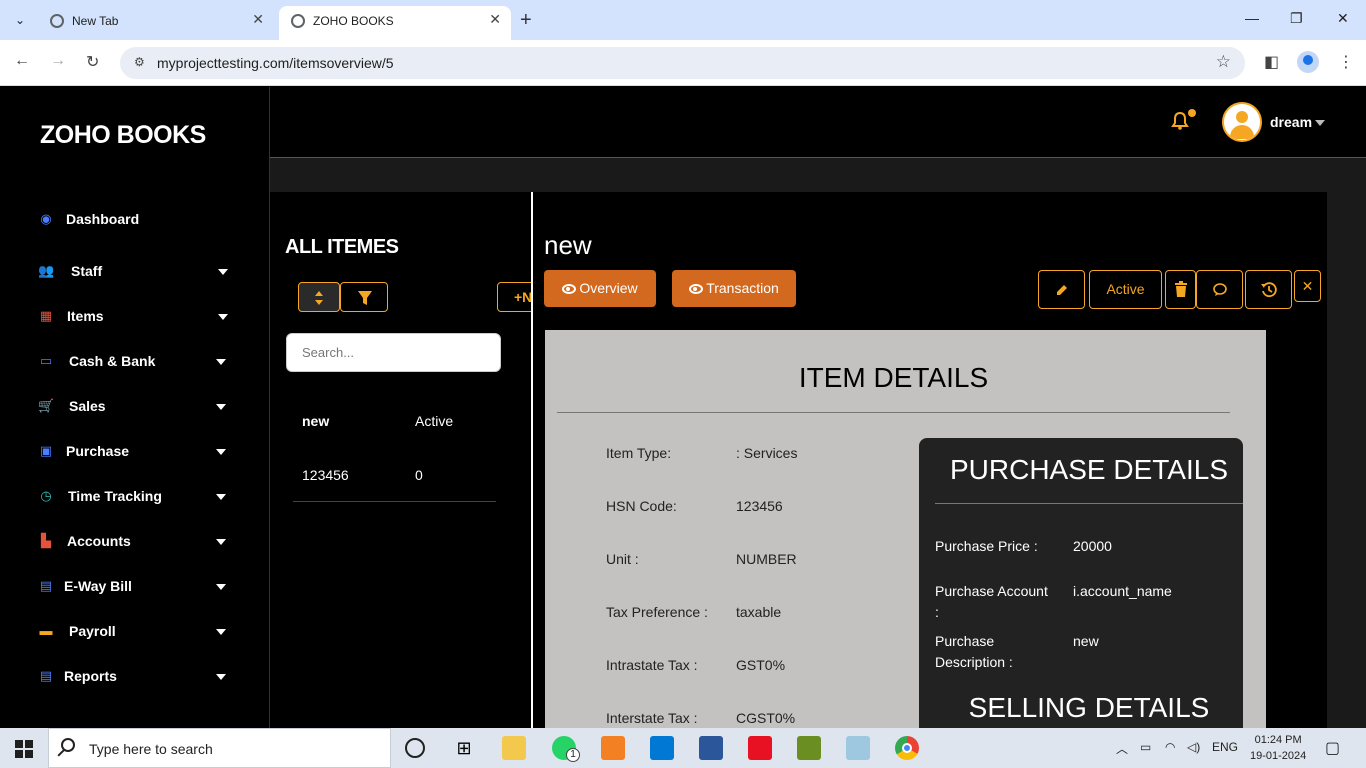  Describe the element at coordinates (1307, 286) in the screenshot. I see `close-button: ✕` at that location.